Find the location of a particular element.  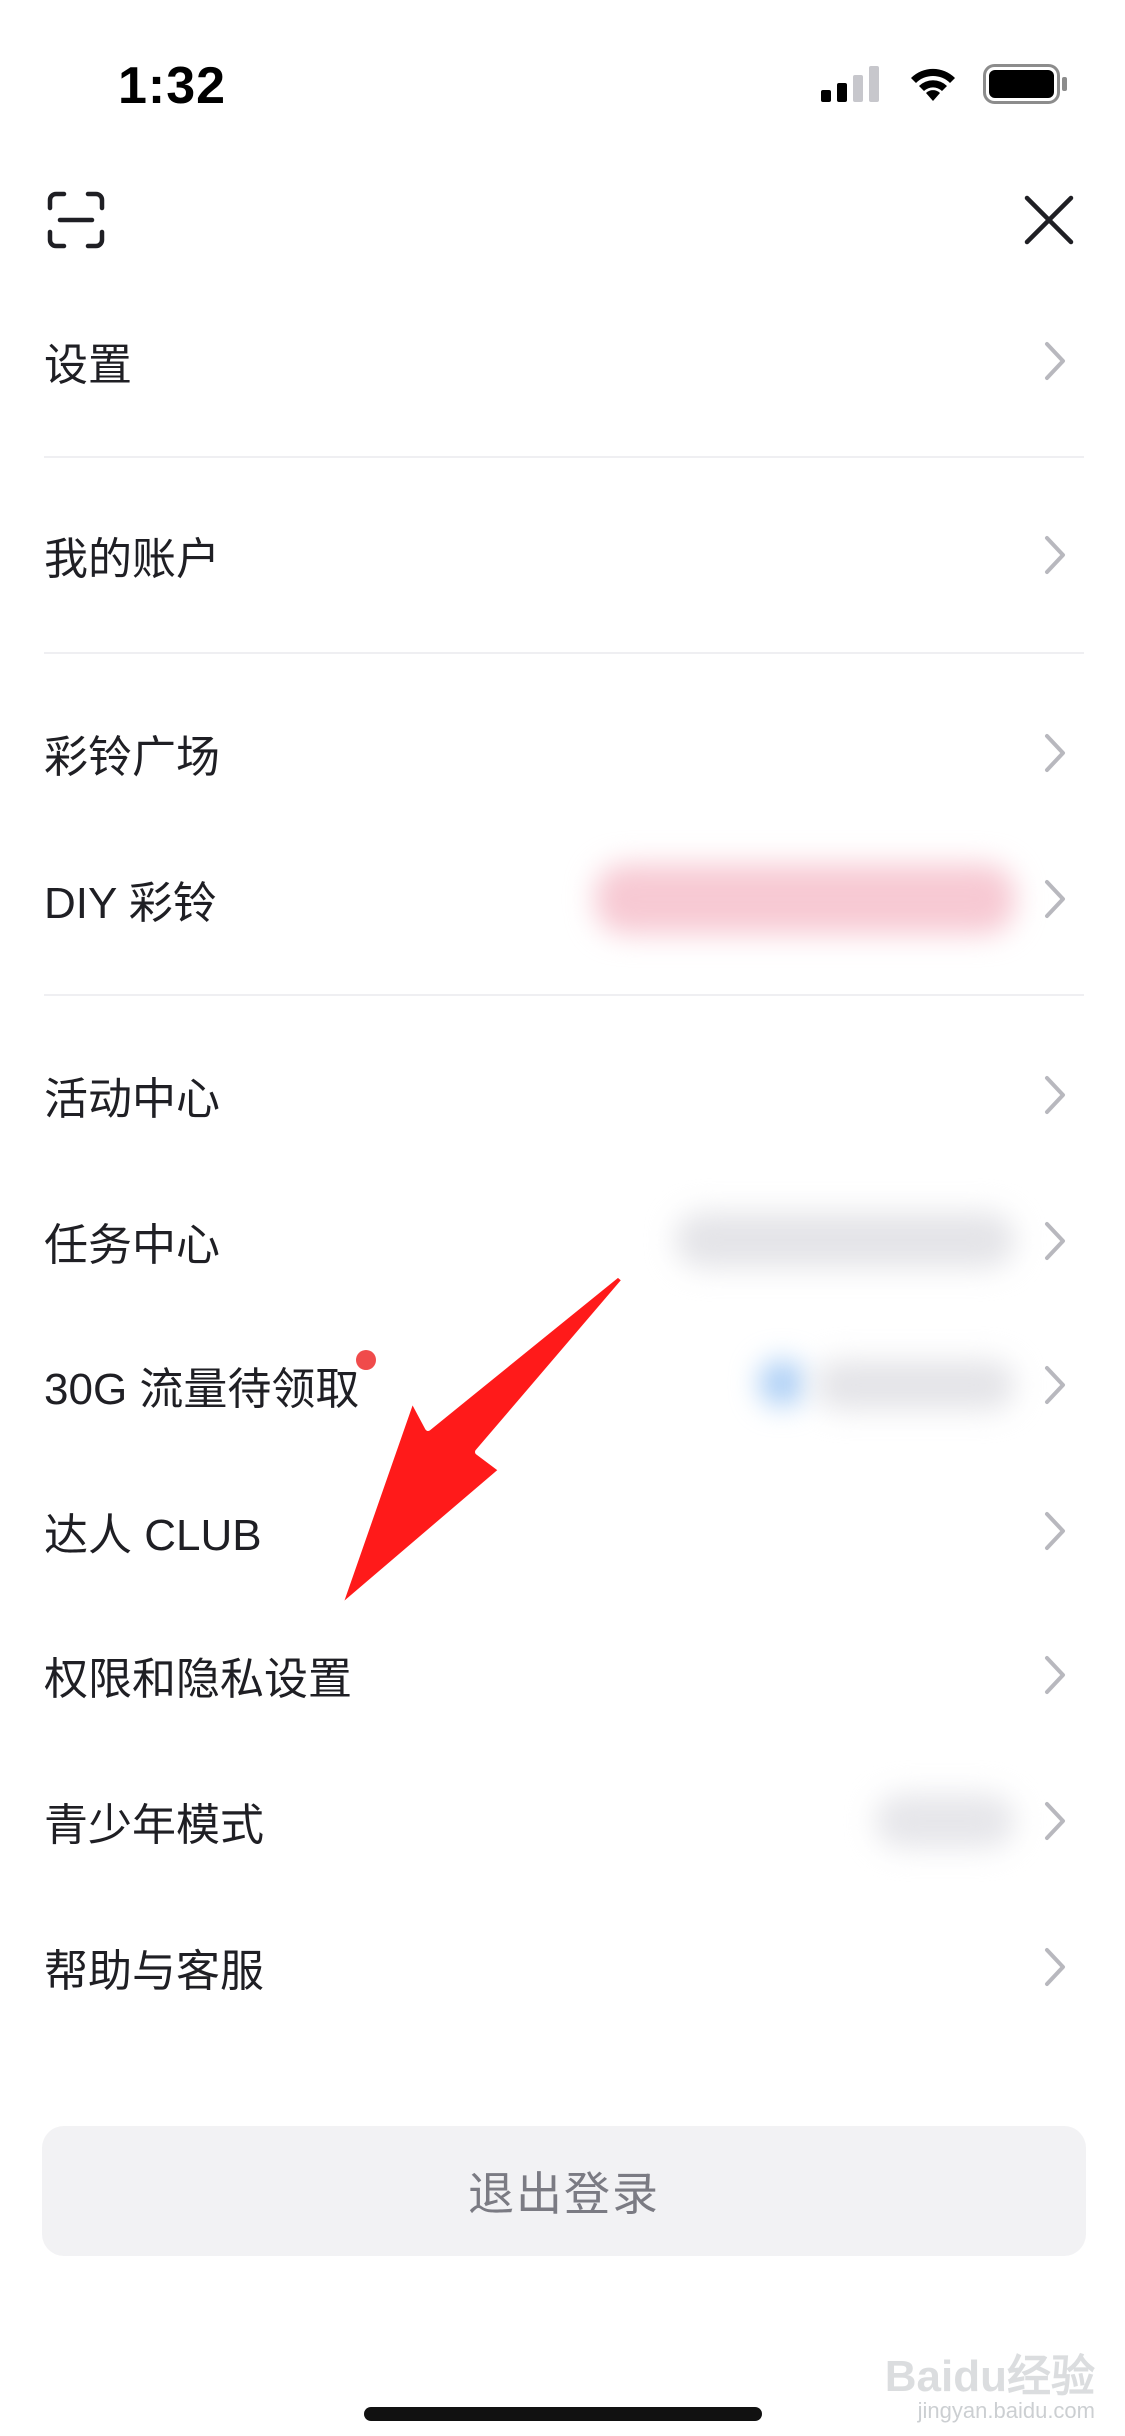

wifi-icon is located at coordinates (933, 84).